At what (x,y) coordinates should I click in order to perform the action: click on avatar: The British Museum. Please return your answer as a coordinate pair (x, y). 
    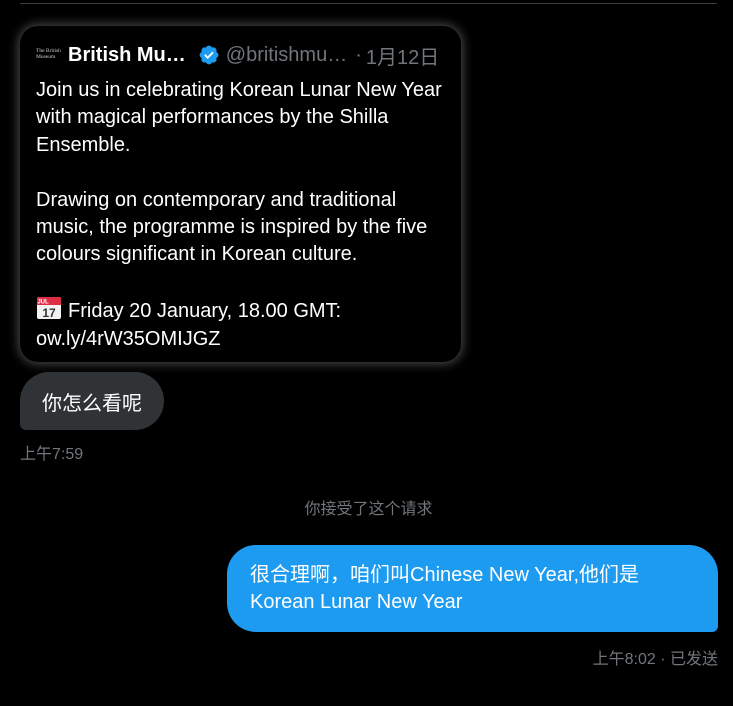
    Looking at the image, I should click on (49, 54).